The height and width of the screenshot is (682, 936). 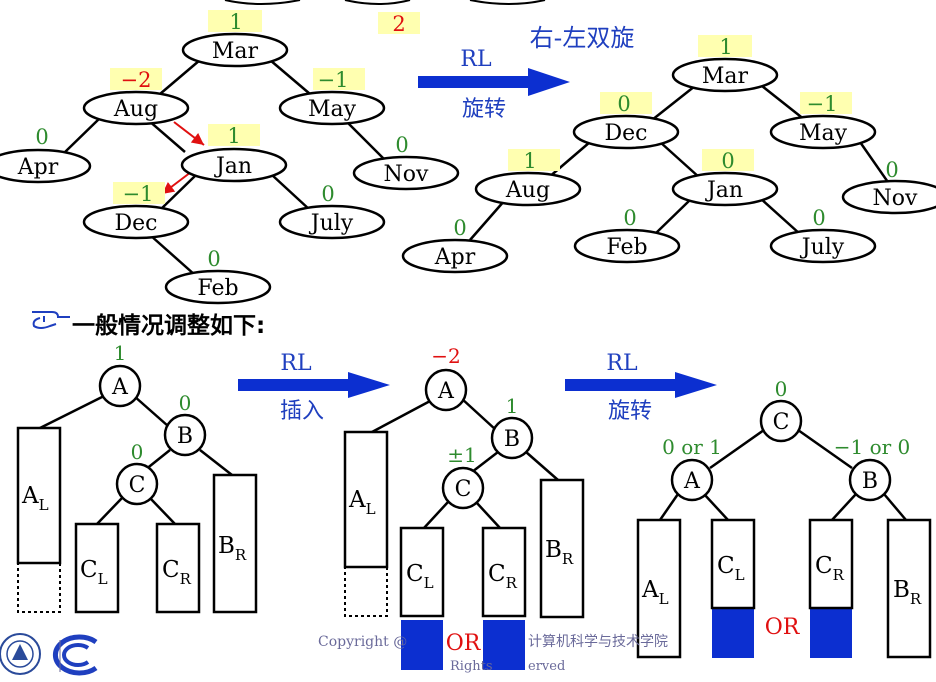 I want to click on factor-jan: 0, so click(x=727, y=161).